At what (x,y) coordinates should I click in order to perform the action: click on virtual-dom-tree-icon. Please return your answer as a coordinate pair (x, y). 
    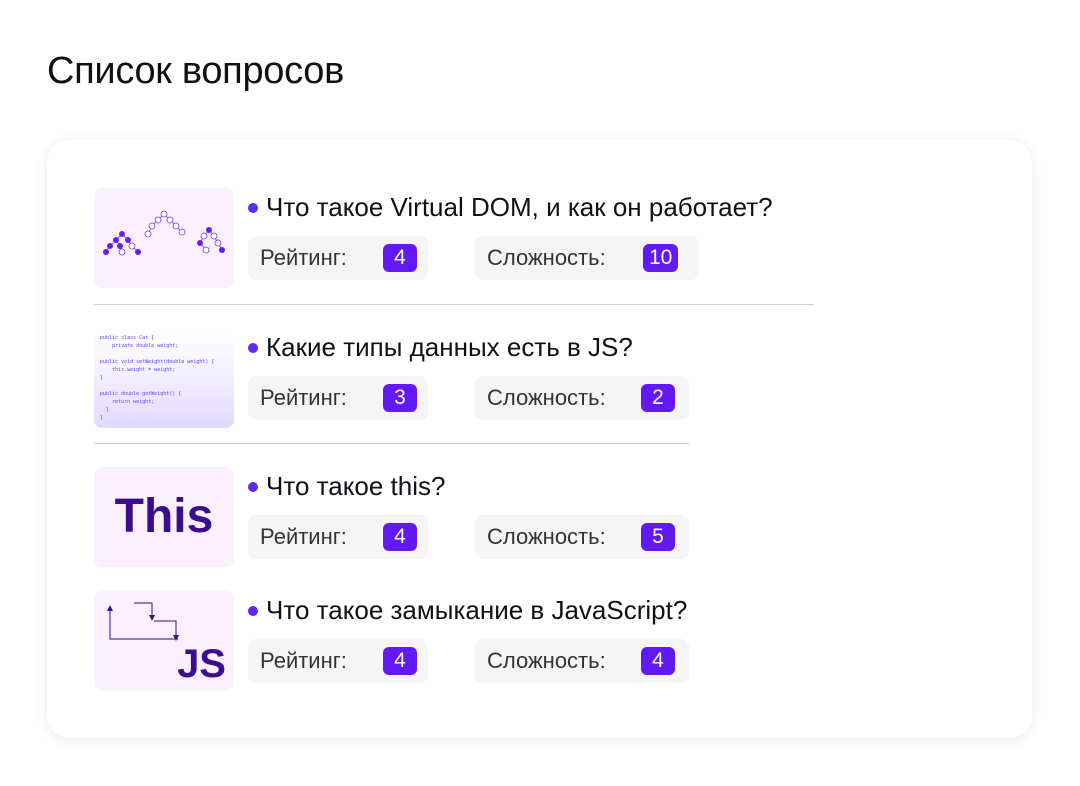
    Looking at the image, I should click on (164, 233).